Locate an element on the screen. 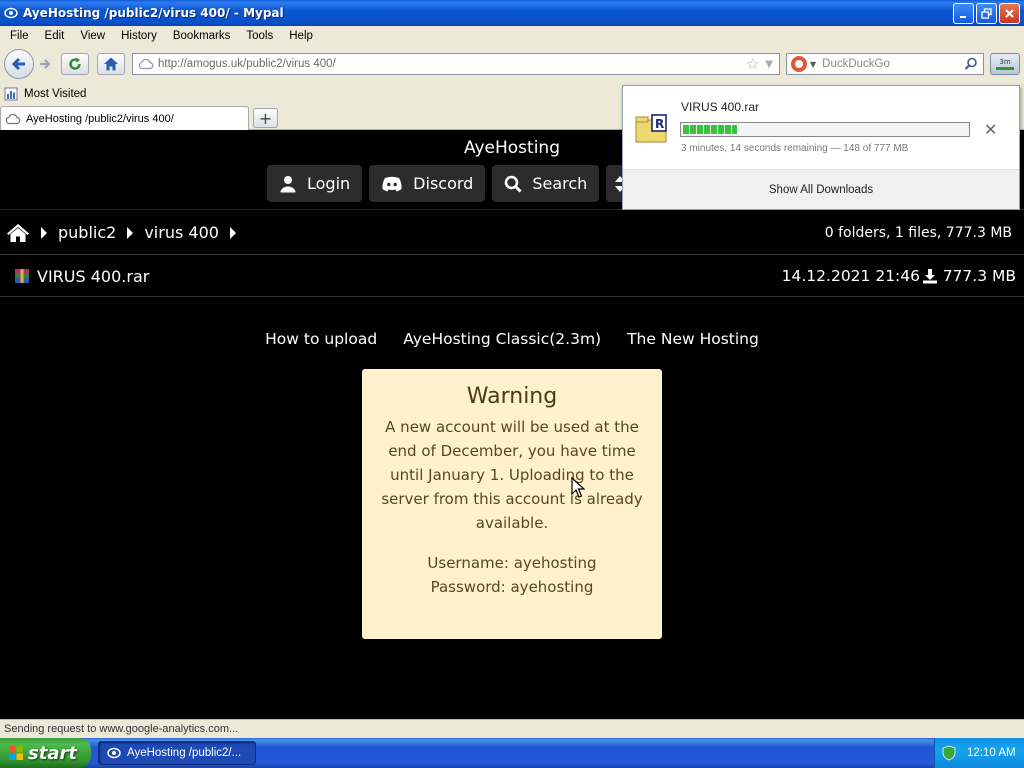 The width and height of the screenshot is (1024, 768). menu-bookmarks: Bookmarks is located at coordinates (202, 36).